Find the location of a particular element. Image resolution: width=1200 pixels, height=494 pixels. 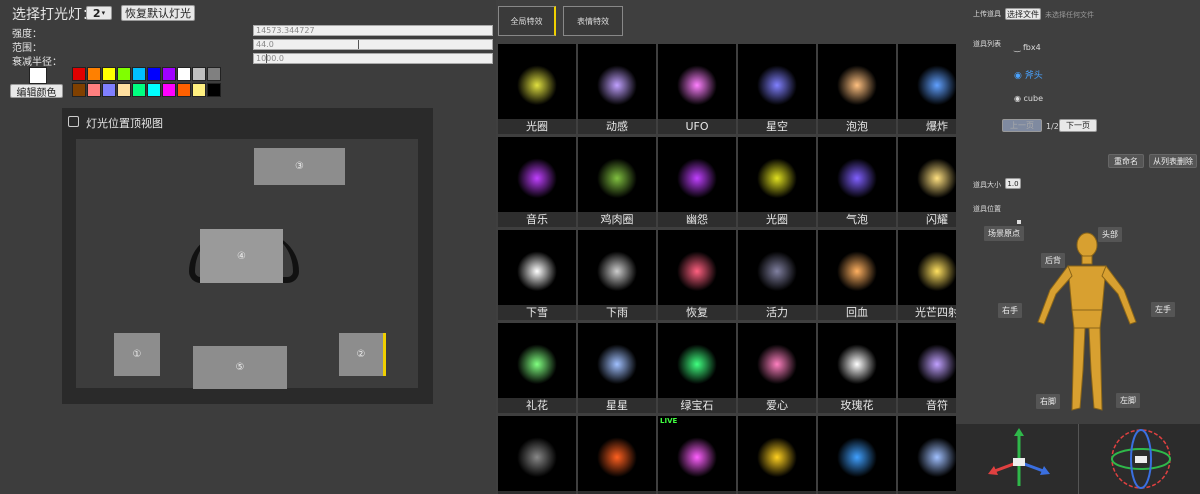

choose-file-button: 选择文件 is located at coordinates (1023, 14).